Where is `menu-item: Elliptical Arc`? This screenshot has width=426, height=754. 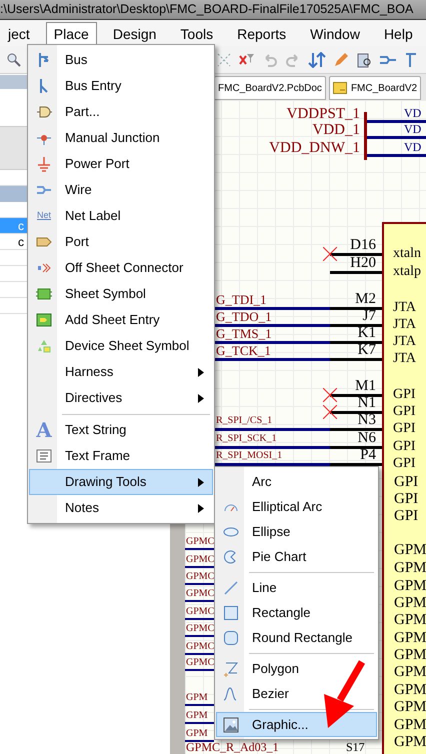
menu-item: Elliptical Arc is located at coordinates (296, 506).